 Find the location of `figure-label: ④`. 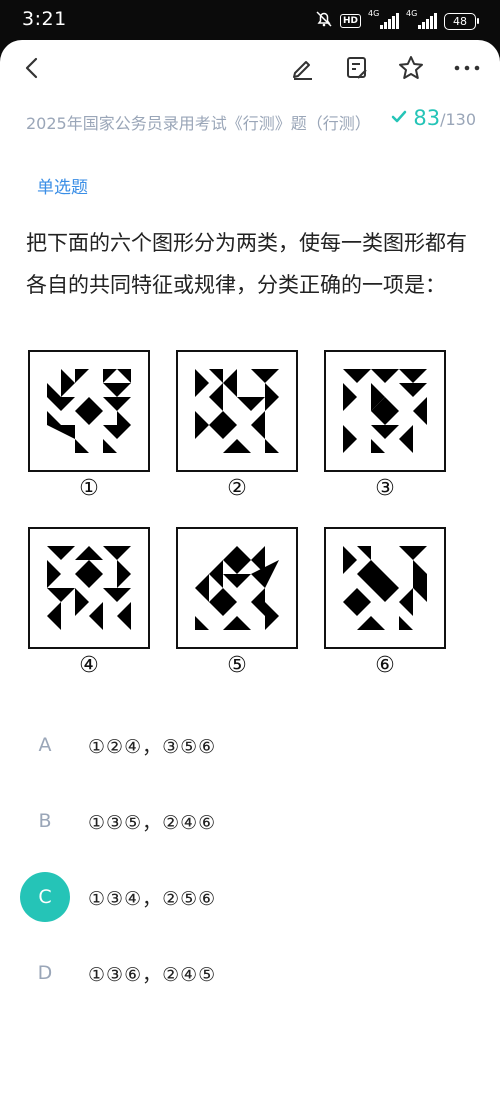

figure-label: ④ is located at coordinates (89, 665).